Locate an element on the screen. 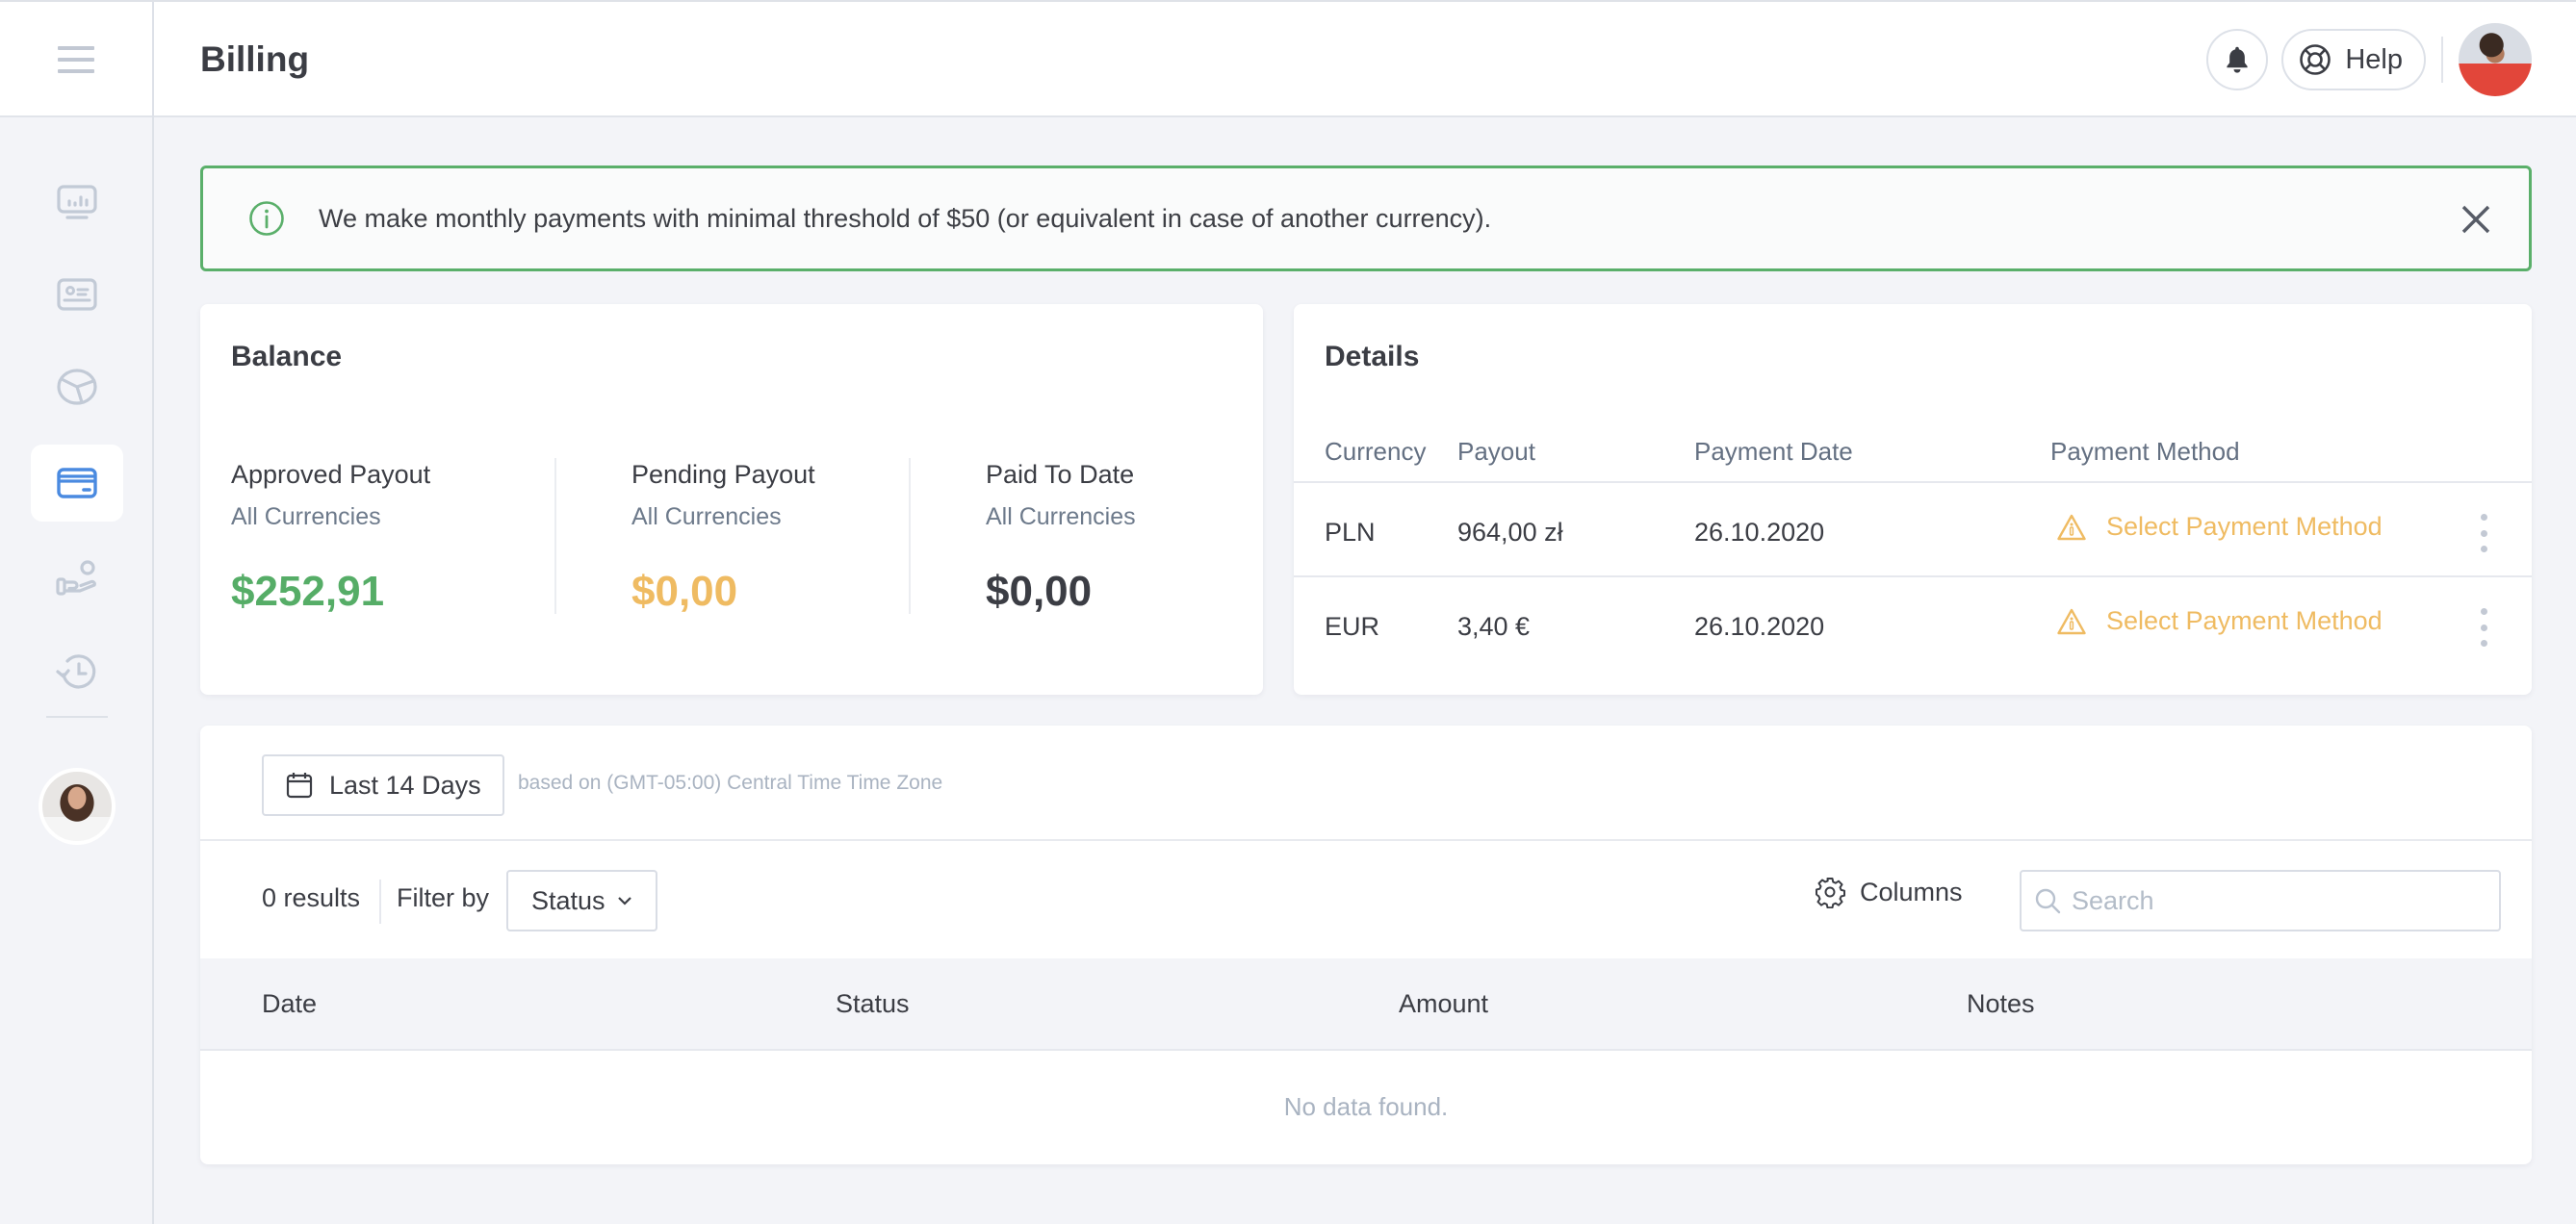 The height and width of the screenshot is (1224, 2576). sidebar-item-reports is located at coordinates (77, 387).